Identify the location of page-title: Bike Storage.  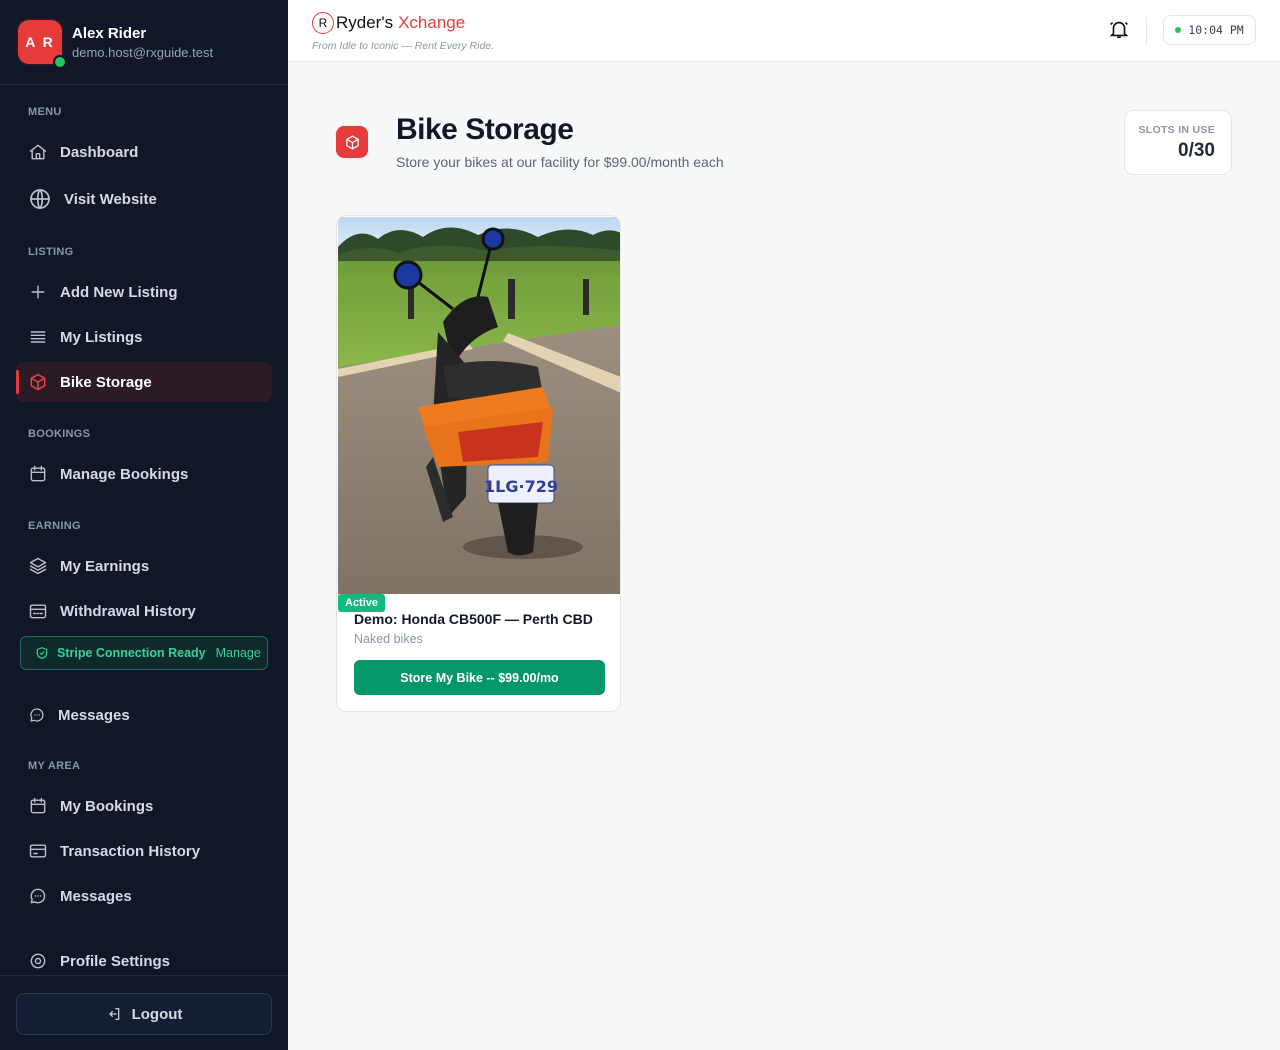
(485, 129).